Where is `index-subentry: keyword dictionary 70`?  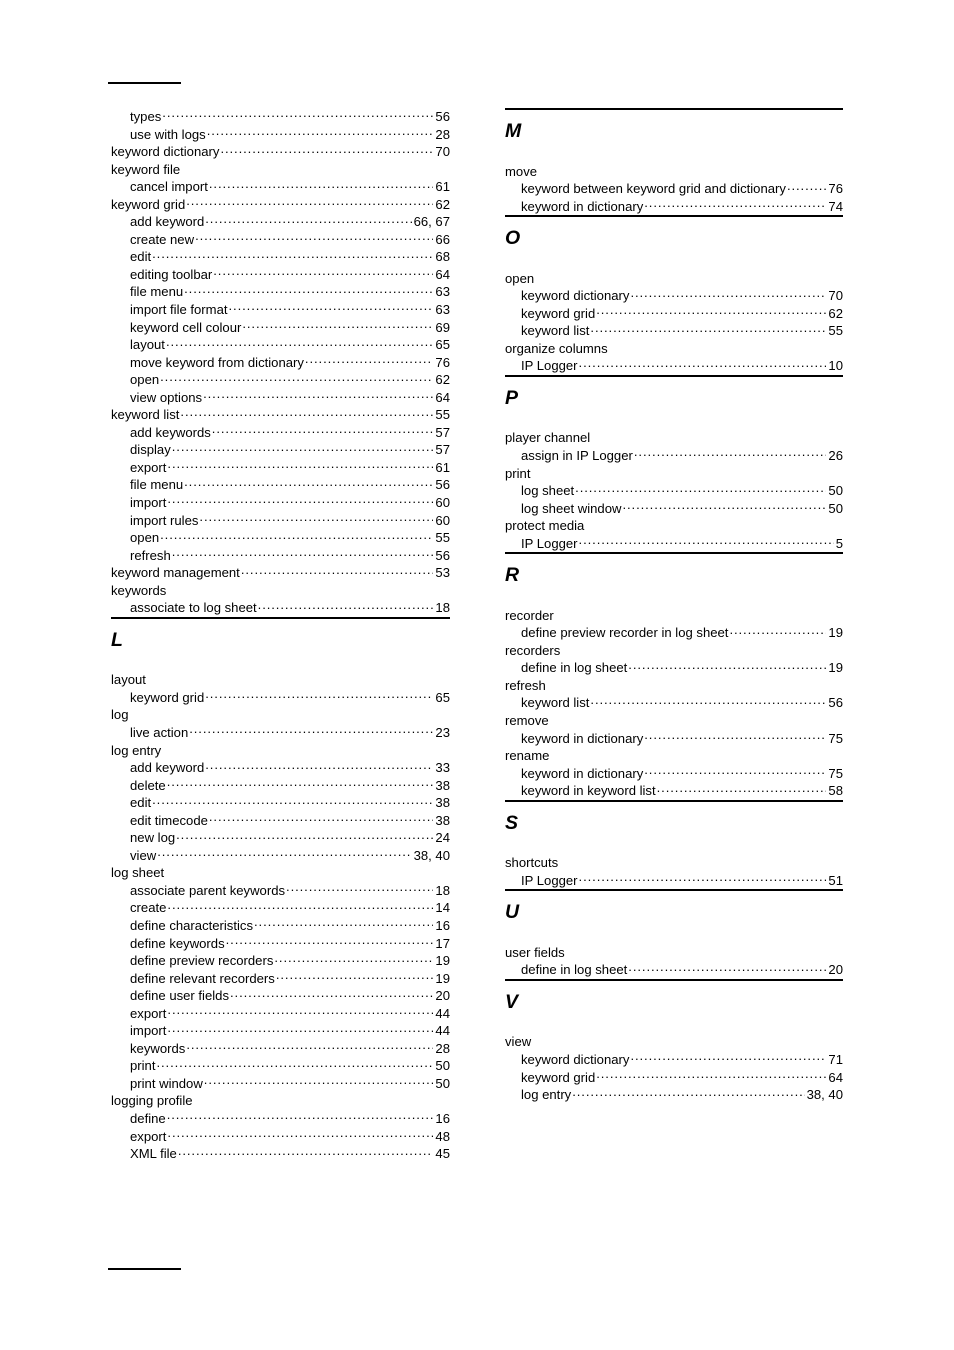 index-subentry: keyword dictionary 70 is located at coordinates (674, 296).